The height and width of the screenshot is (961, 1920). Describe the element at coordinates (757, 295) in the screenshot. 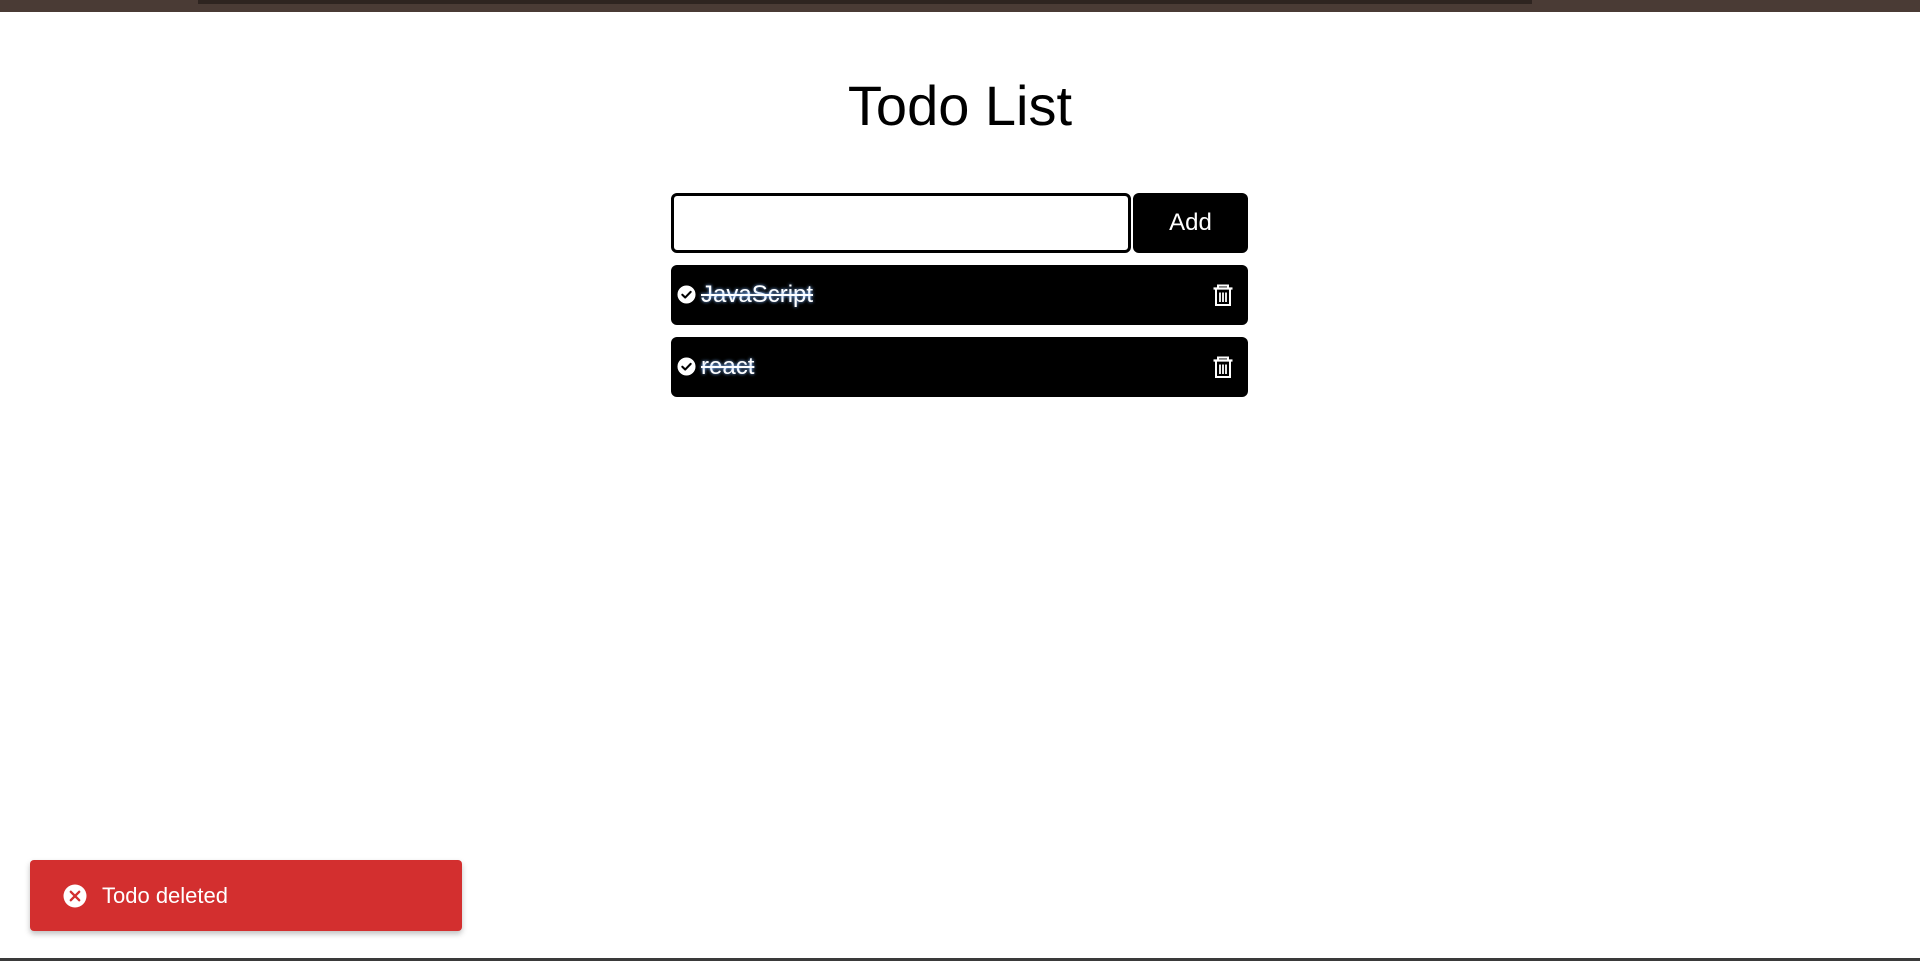

I see `todo-text: JavaScript` at that location.